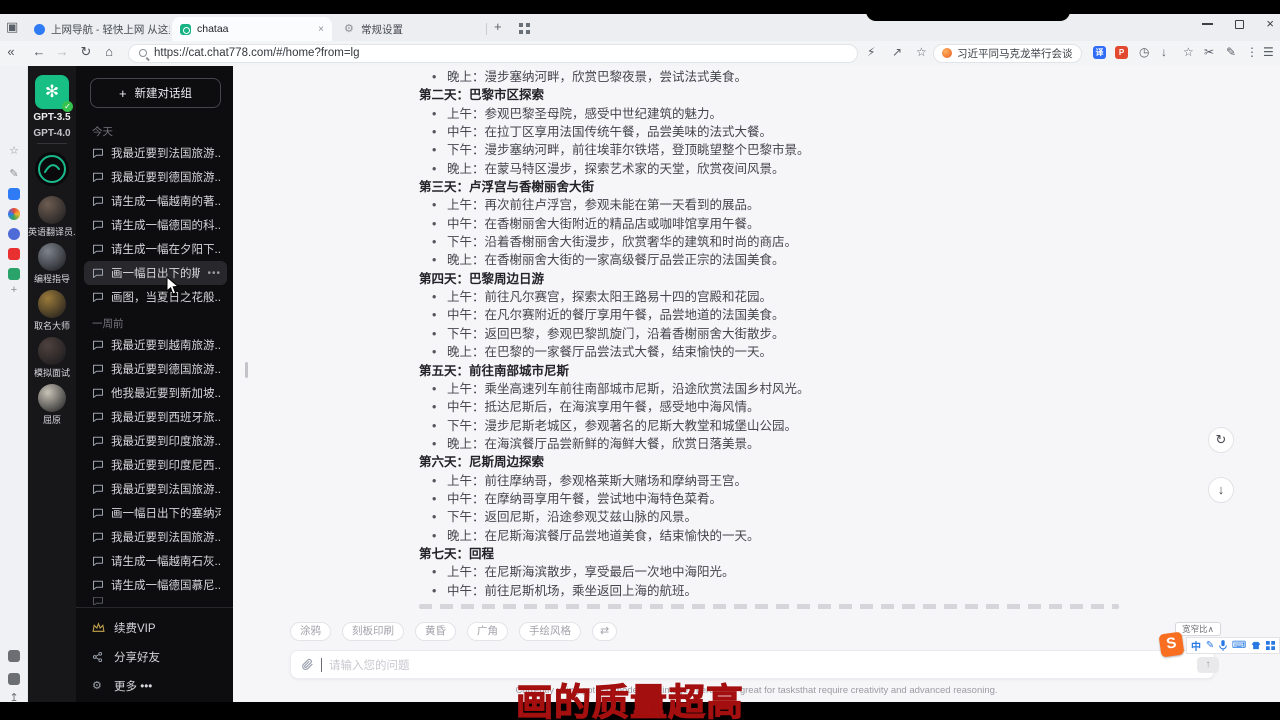  What do you see at coordinates (321, 29) in the screenshot?
I see `tab-close-icon: ×` at bounding box center [321, 29].